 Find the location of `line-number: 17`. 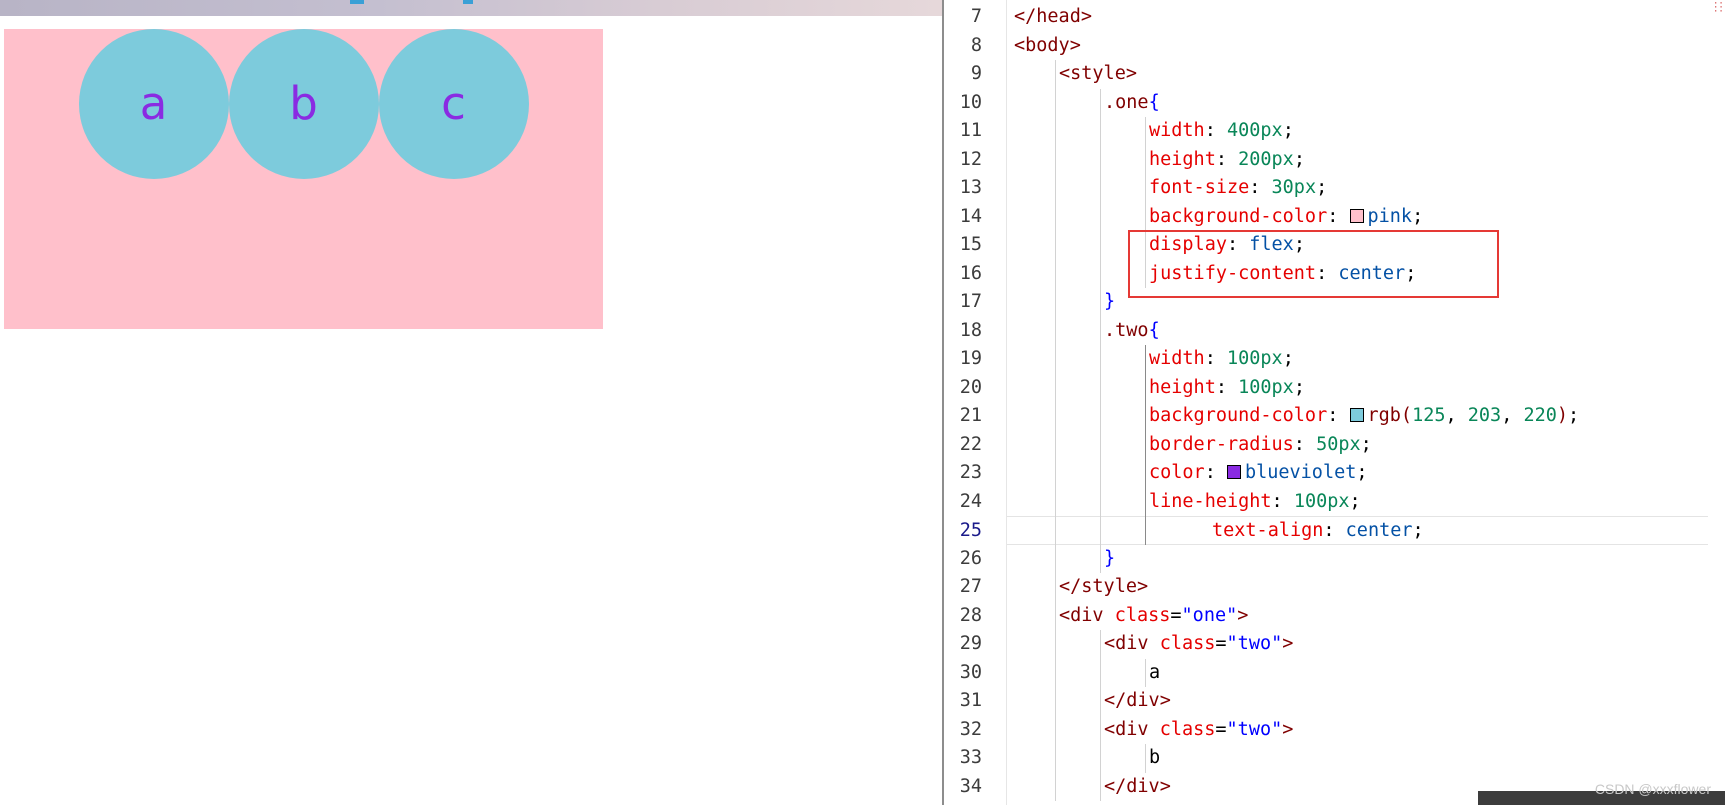

line-number: 17 is located at coordinates (970, 301).